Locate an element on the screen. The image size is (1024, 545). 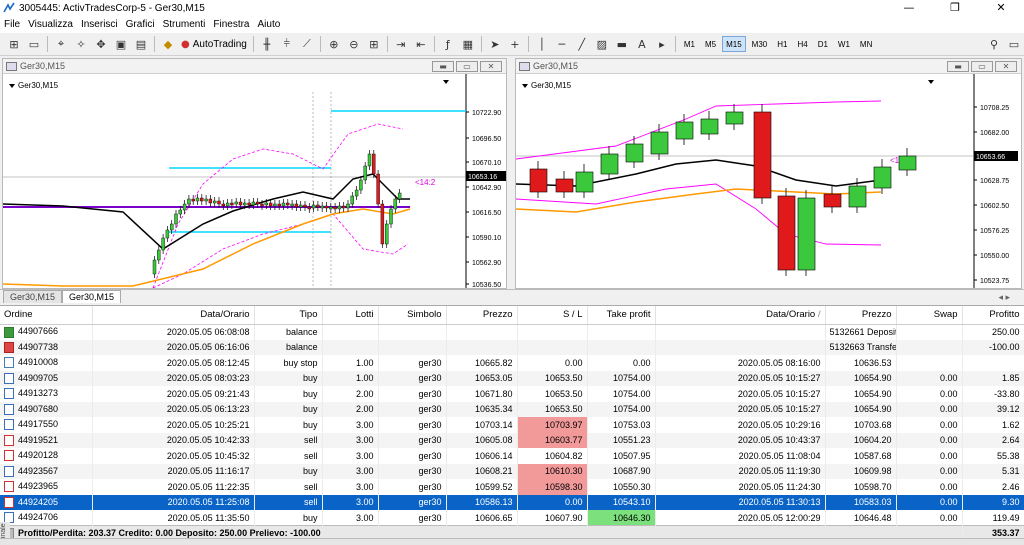
search-icon: ⚲ is located at coordinates (994, 44).